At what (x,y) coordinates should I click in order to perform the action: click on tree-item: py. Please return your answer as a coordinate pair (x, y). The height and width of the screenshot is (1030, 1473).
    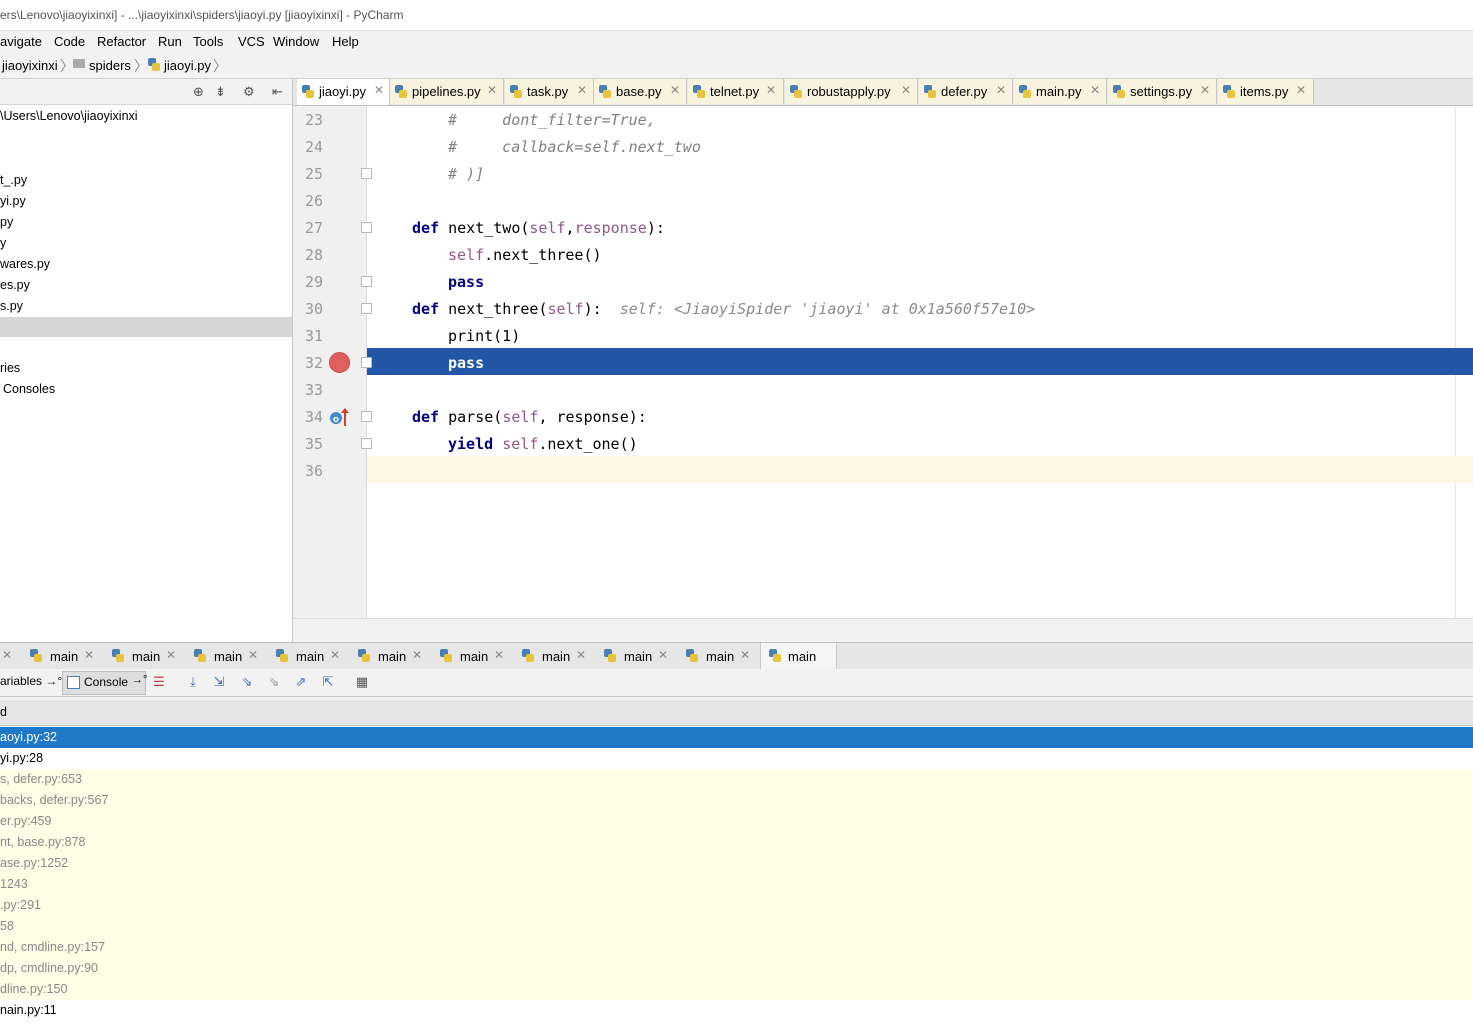
    Looking at the image, I should click on (6, 222).